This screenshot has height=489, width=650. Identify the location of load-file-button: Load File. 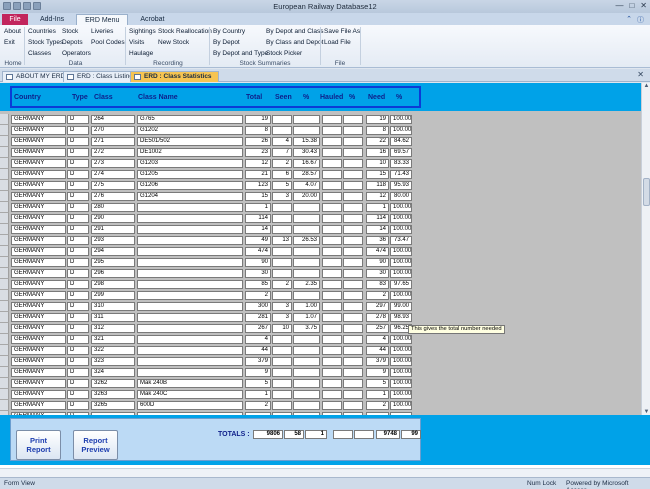
(337, 42).